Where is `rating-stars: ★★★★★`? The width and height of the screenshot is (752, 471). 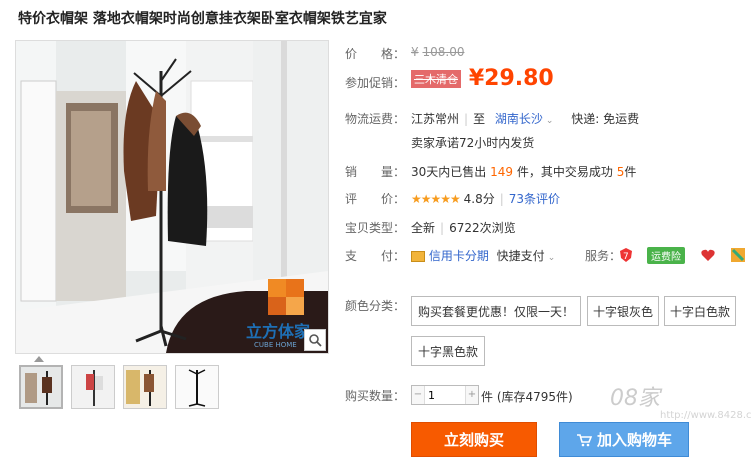
rating-stars: ★★★★★ is located at coordinates (436, 199).